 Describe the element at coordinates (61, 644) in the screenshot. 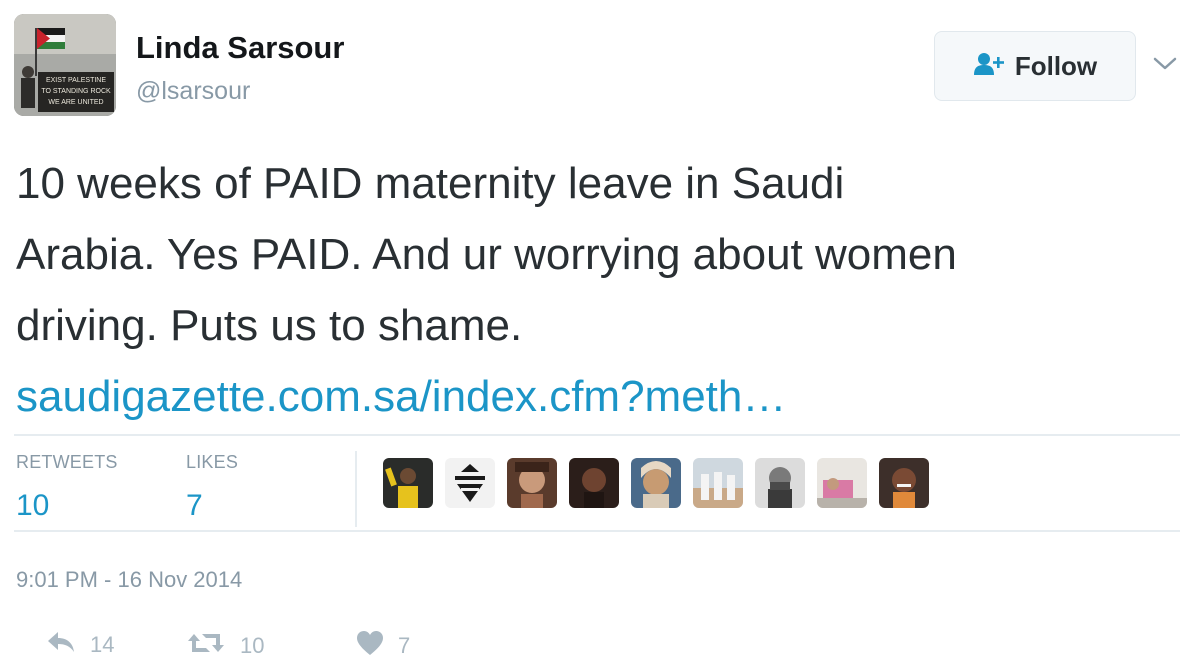

I see `reply-icon` at that location.